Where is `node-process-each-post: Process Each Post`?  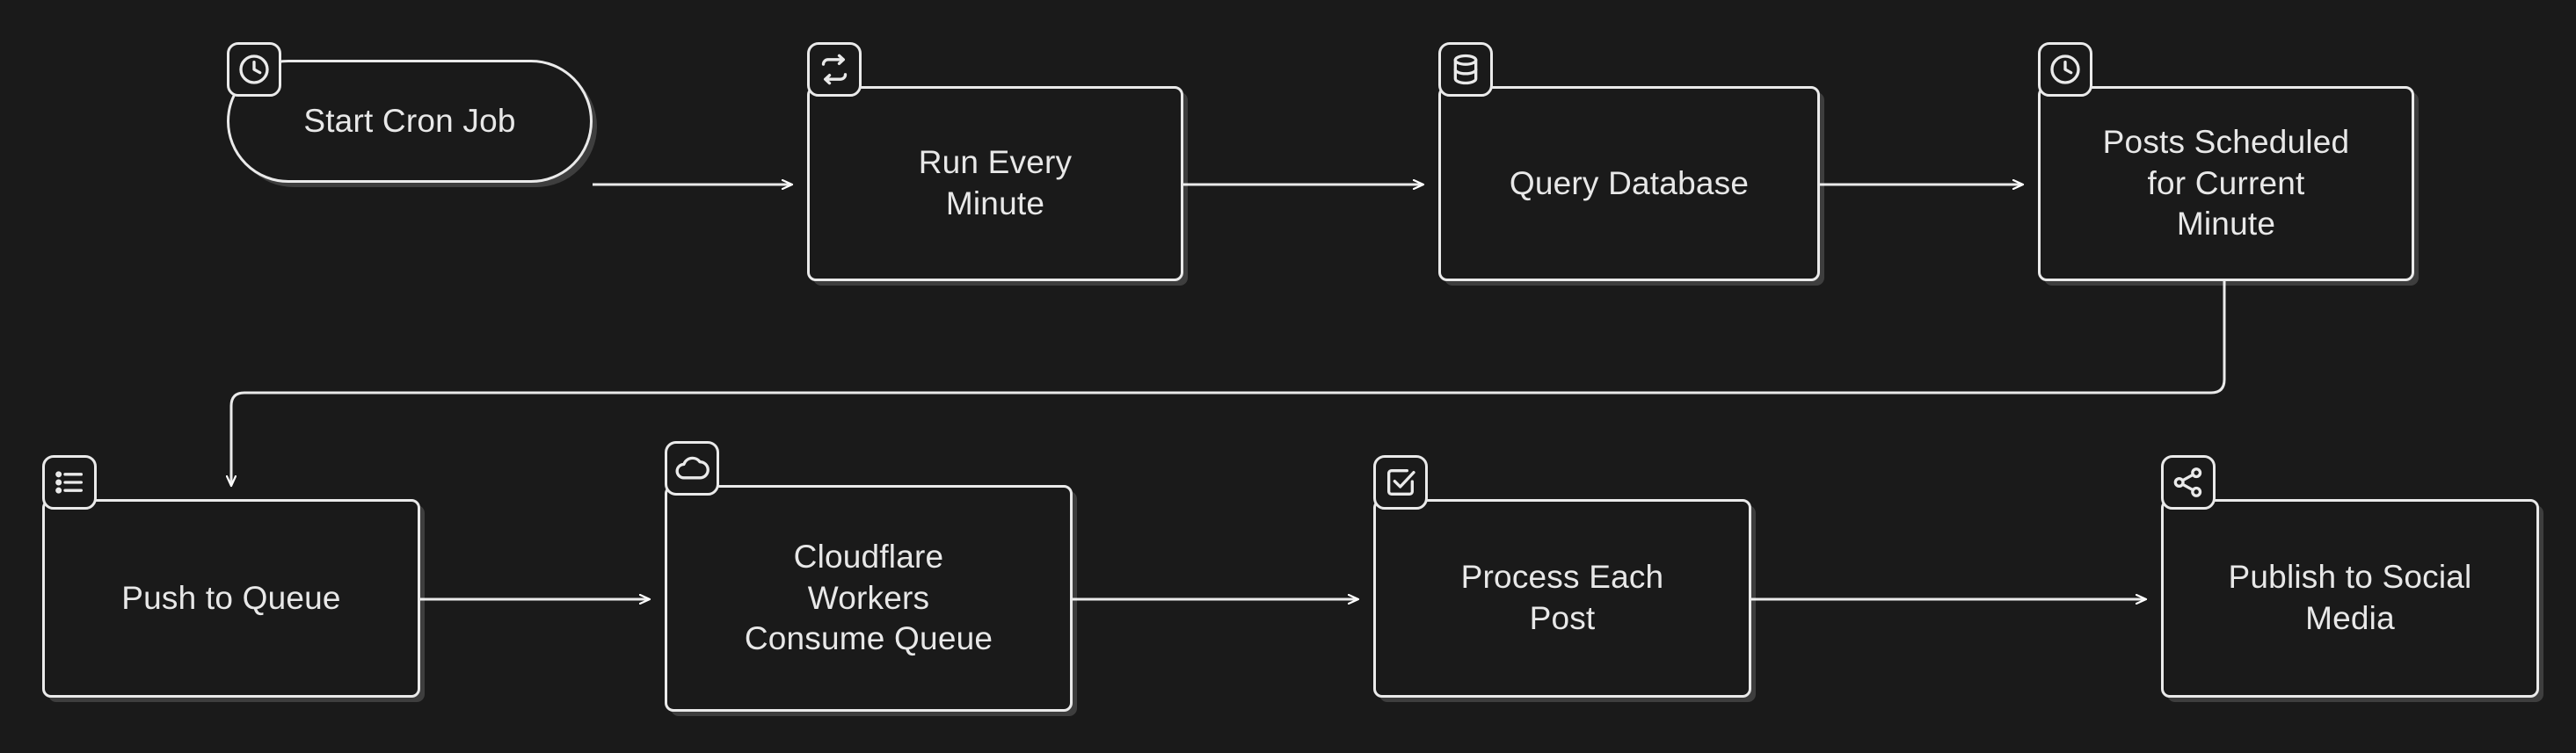 node-process-each-post: Process Each Post is located at coordinates (1562, 598).